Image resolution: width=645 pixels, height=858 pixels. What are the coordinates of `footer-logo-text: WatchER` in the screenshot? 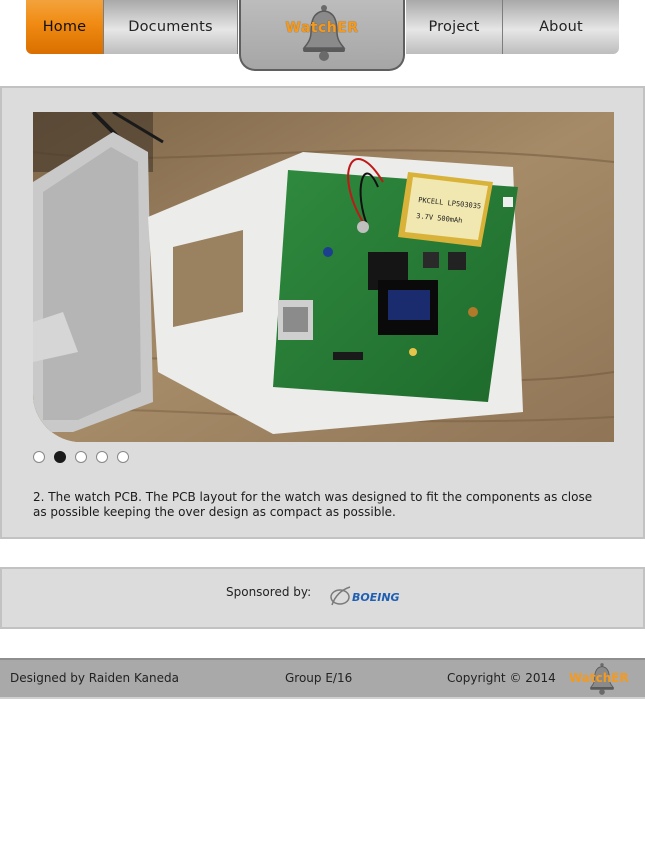 It's located at (599, 678).